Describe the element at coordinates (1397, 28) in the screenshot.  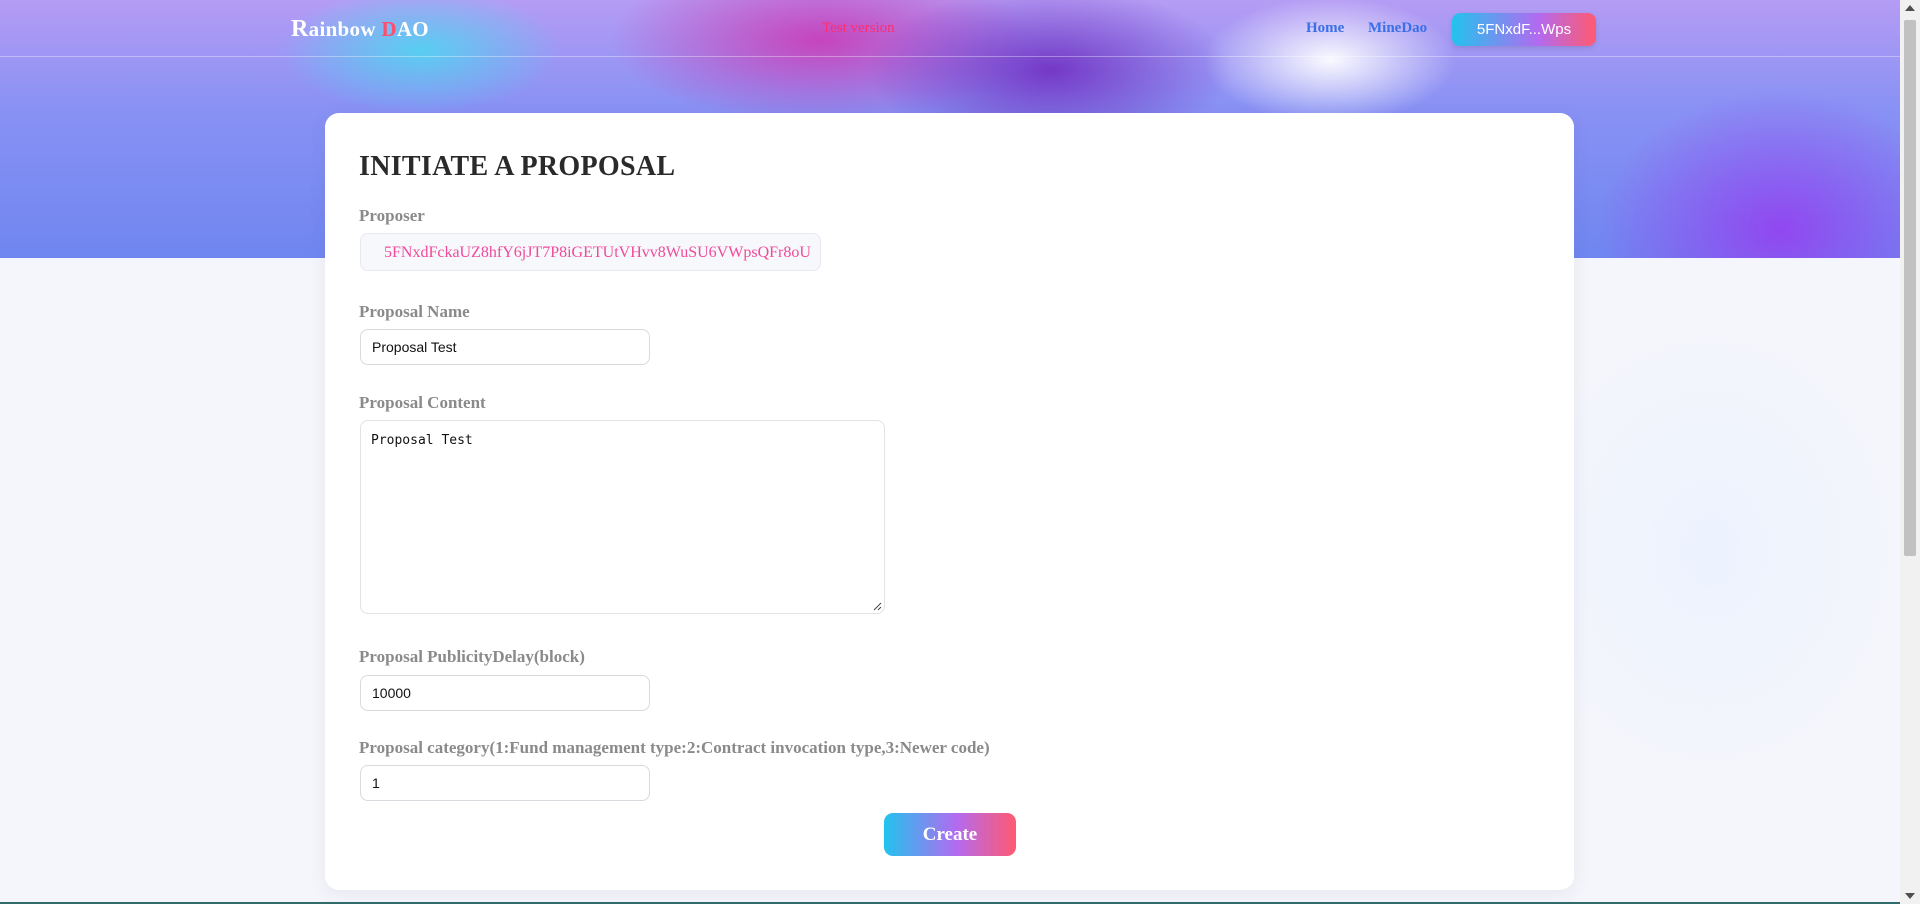
I see `nav-minedao-link: MineDao` at that location.